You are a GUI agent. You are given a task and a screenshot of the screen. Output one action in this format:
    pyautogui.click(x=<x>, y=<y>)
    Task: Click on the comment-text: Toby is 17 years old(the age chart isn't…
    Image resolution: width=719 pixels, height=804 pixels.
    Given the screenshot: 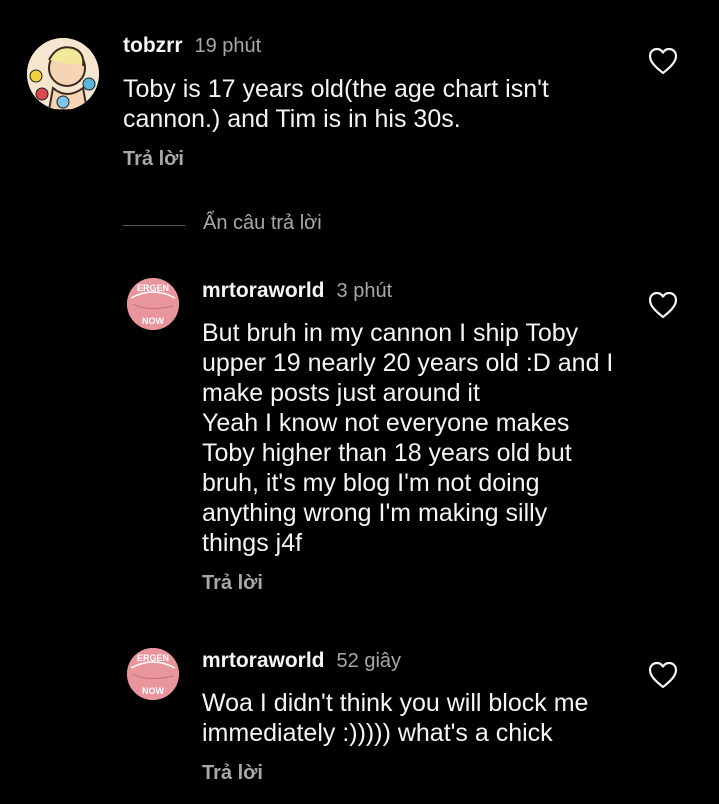 What is the action you would take?
    pyautogui.click(x=336, y=104)
    